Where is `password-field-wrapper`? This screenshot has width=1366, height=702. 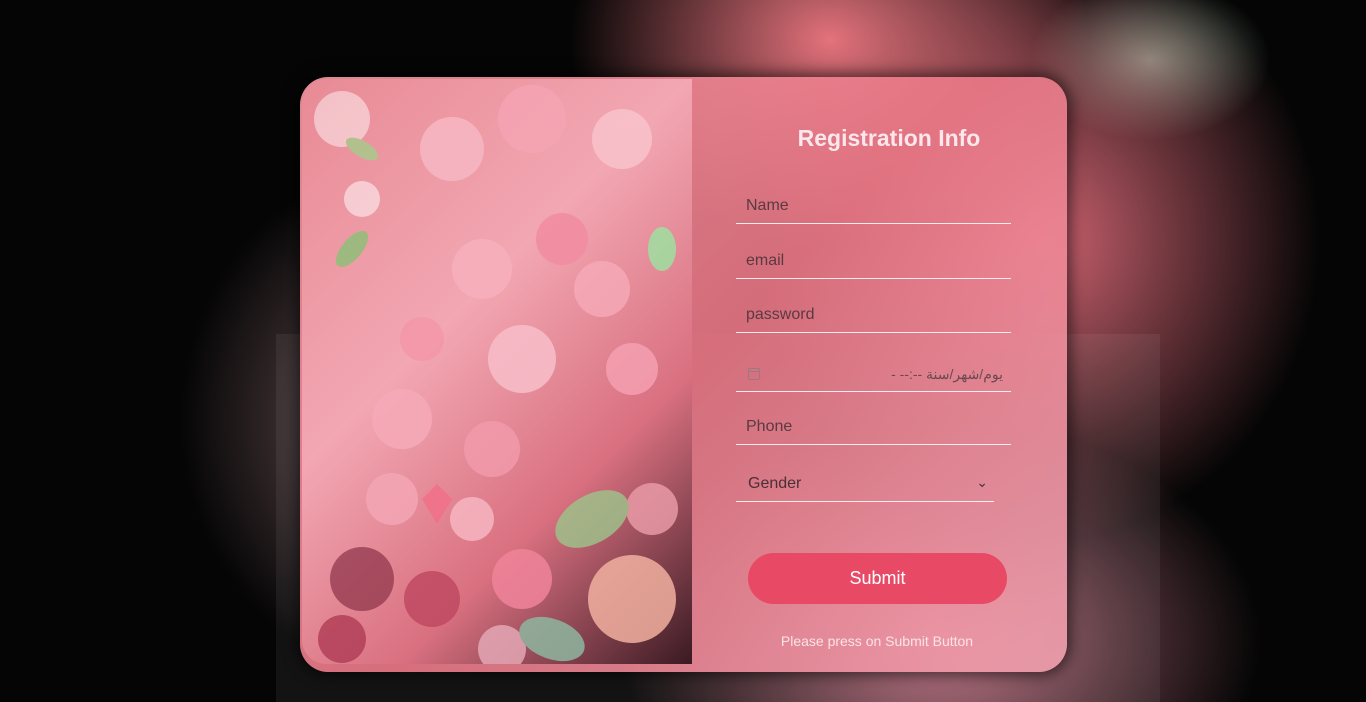
password-field-wrapper is located at coordinates (873, 315).